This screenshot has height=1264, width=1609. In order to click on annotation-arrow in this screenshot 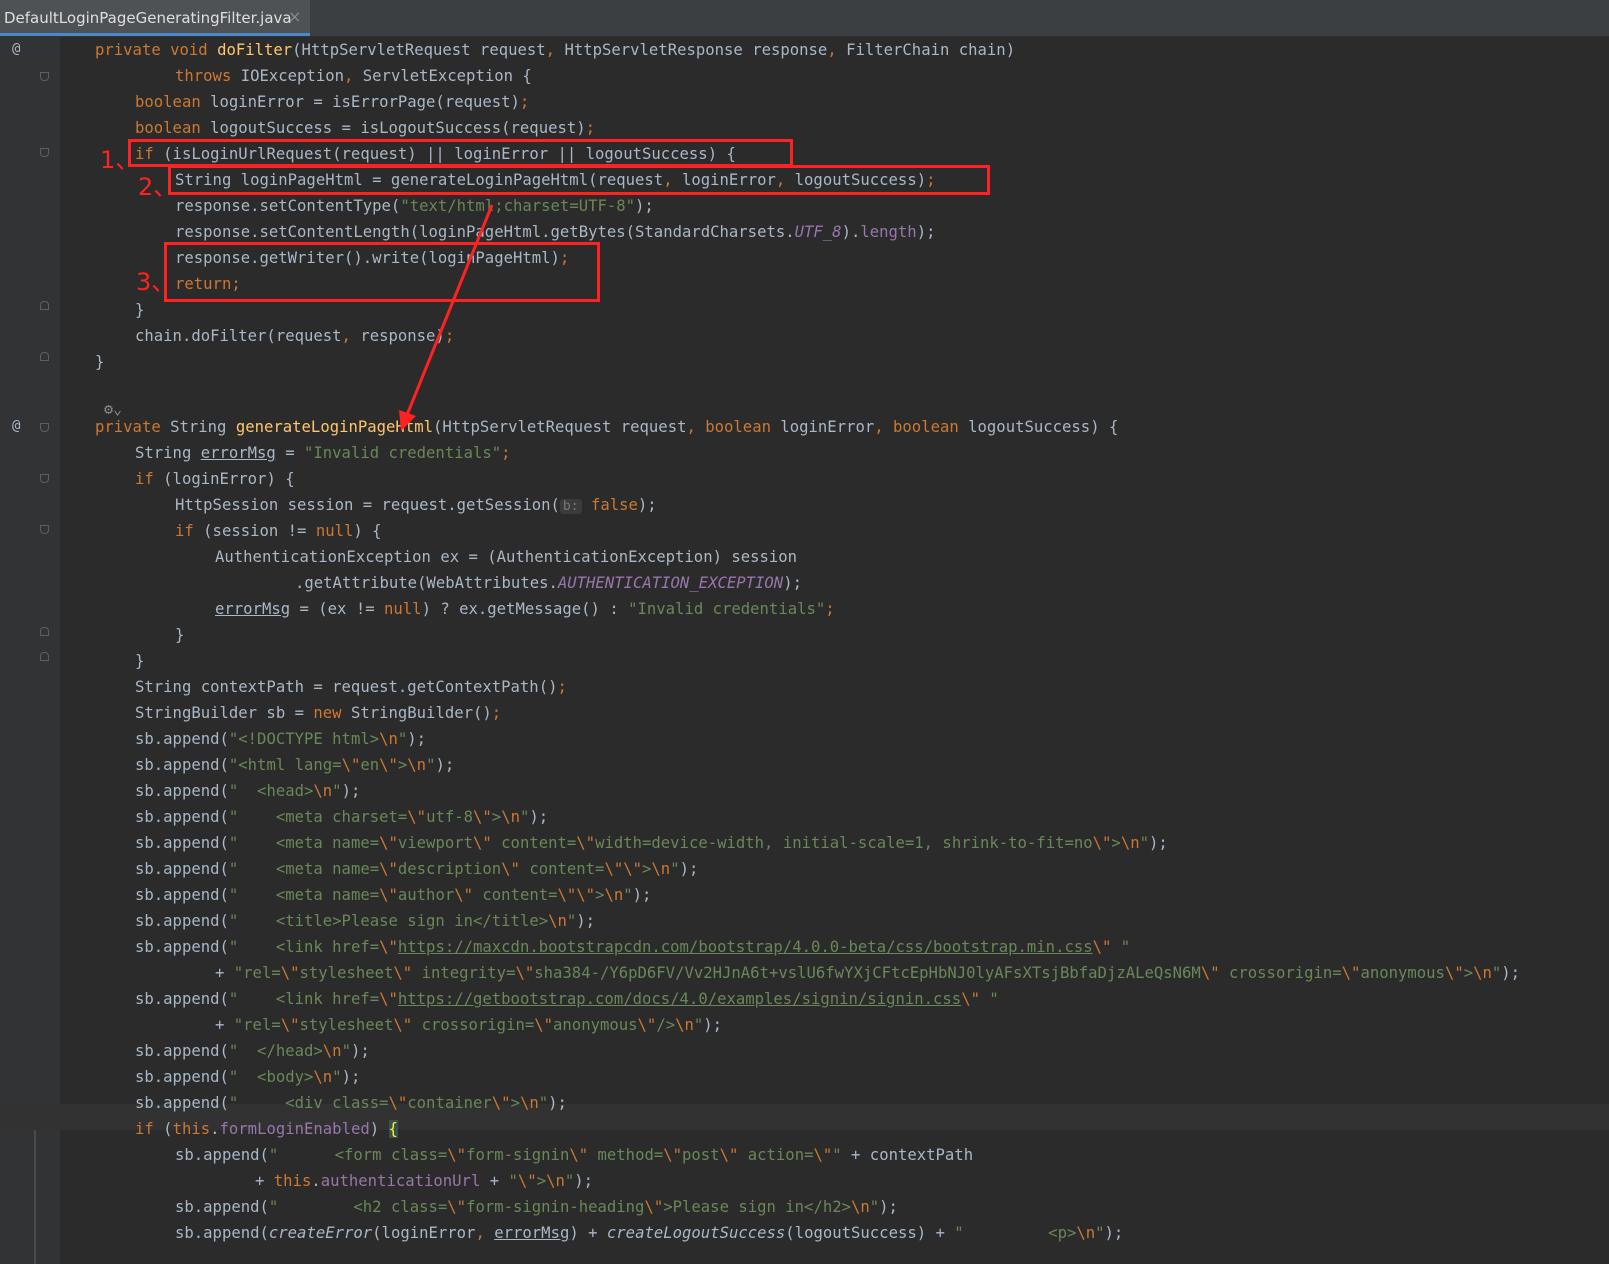, I will do `click(446, 317)`.